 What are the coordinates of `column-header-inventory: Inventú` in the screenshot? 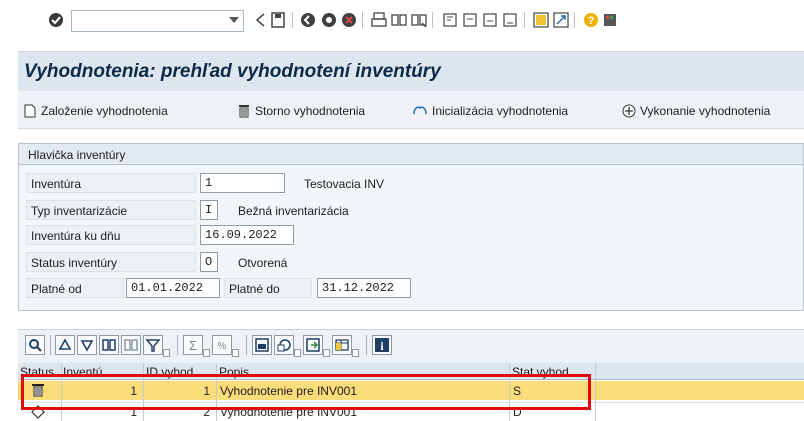 It's located at (103, 371).